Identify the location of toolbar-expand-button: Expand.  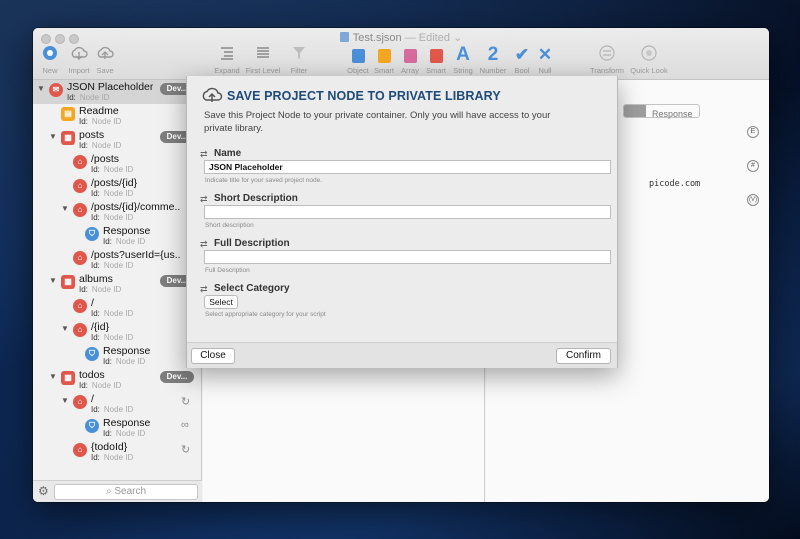
(227, 60).